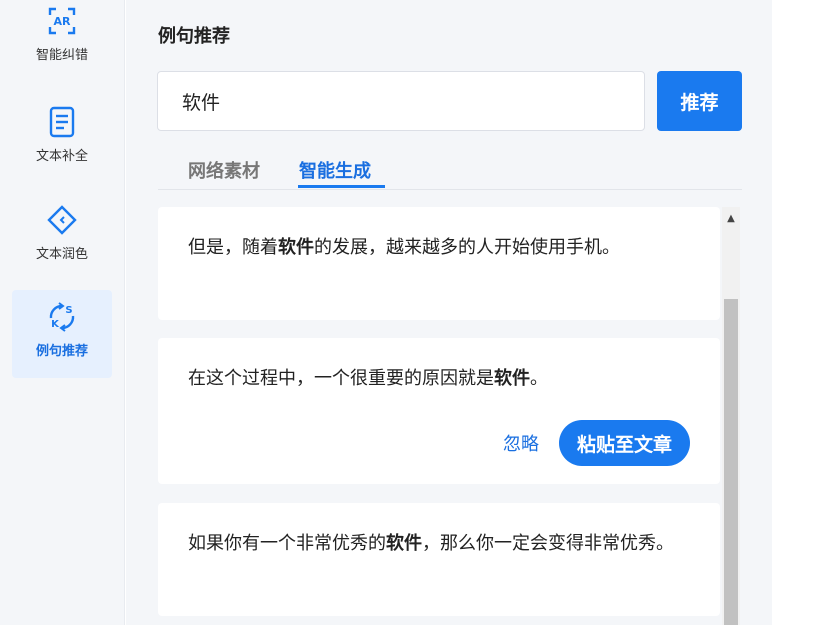 The height and width of the screenshot is (625, 817). I want to click on sidebar-item-label: 智能纠错, so click(61, 55).